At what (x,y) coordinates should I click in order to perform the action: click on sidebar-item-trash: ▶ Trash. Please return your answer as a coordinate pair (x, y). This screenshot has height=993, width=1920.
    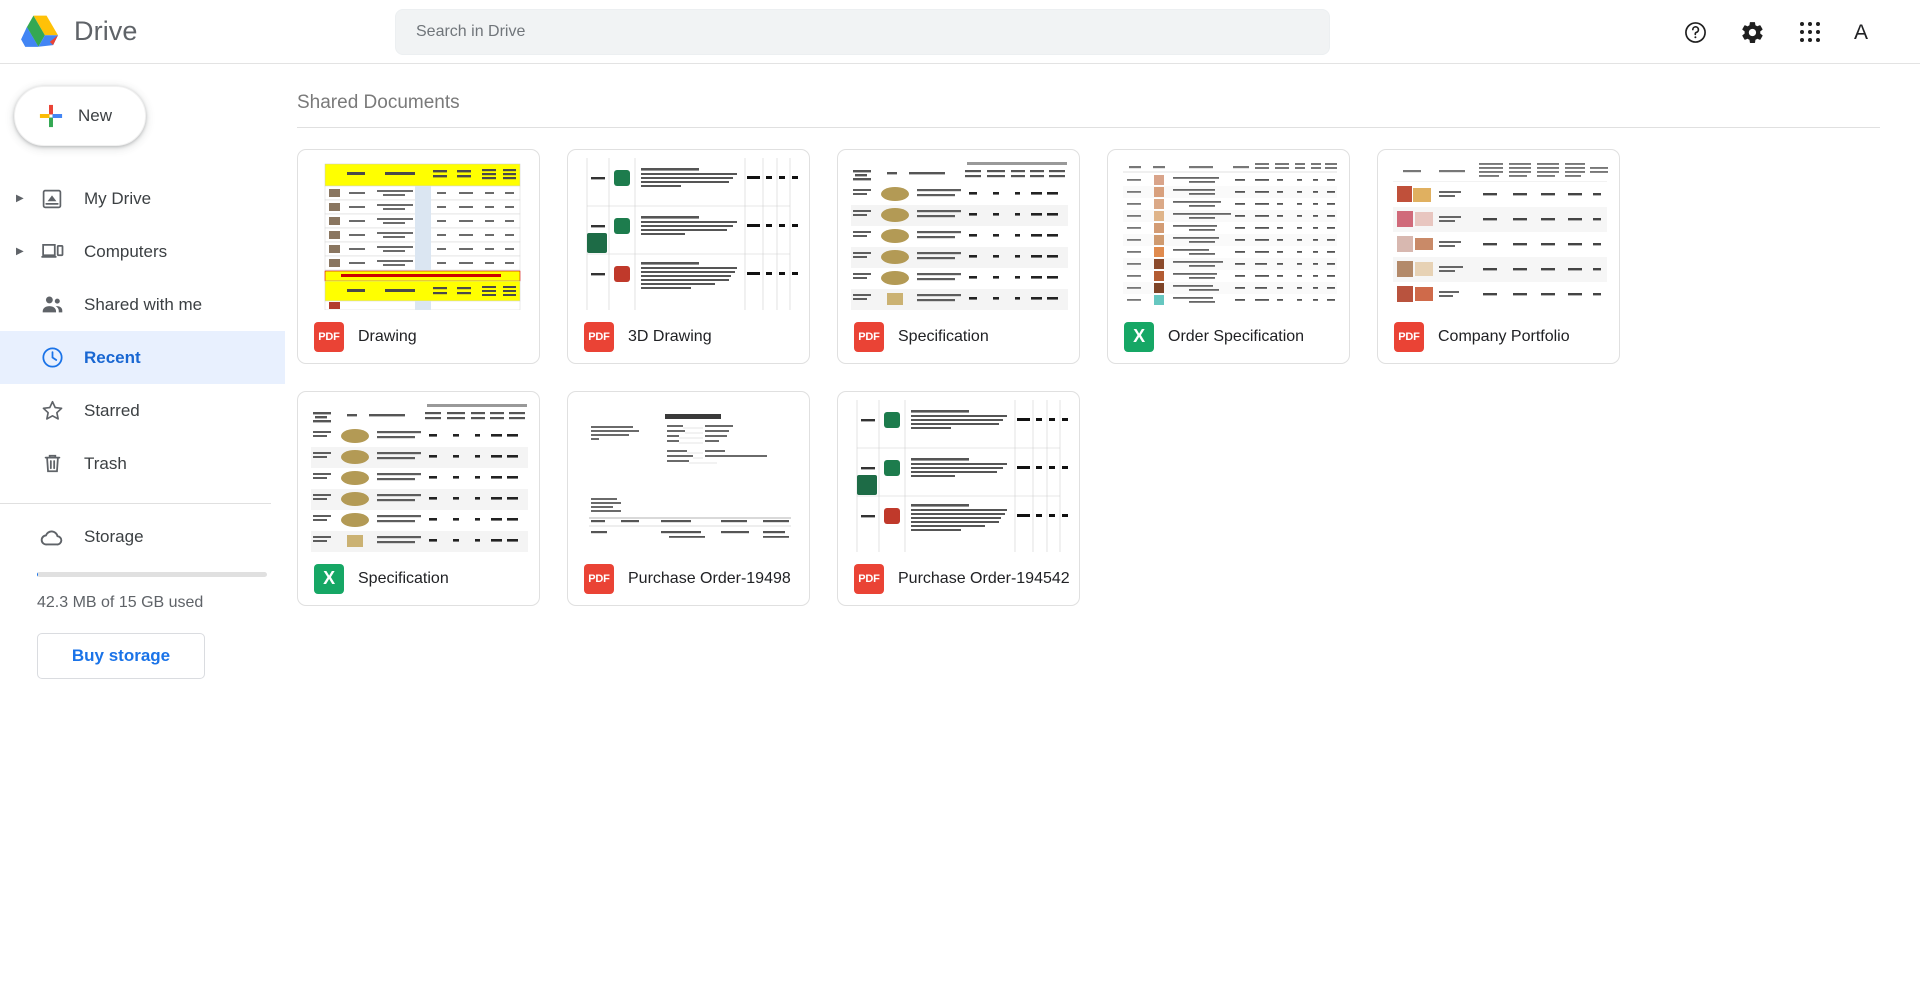
    Looking at the image, I should click on (142, 463).